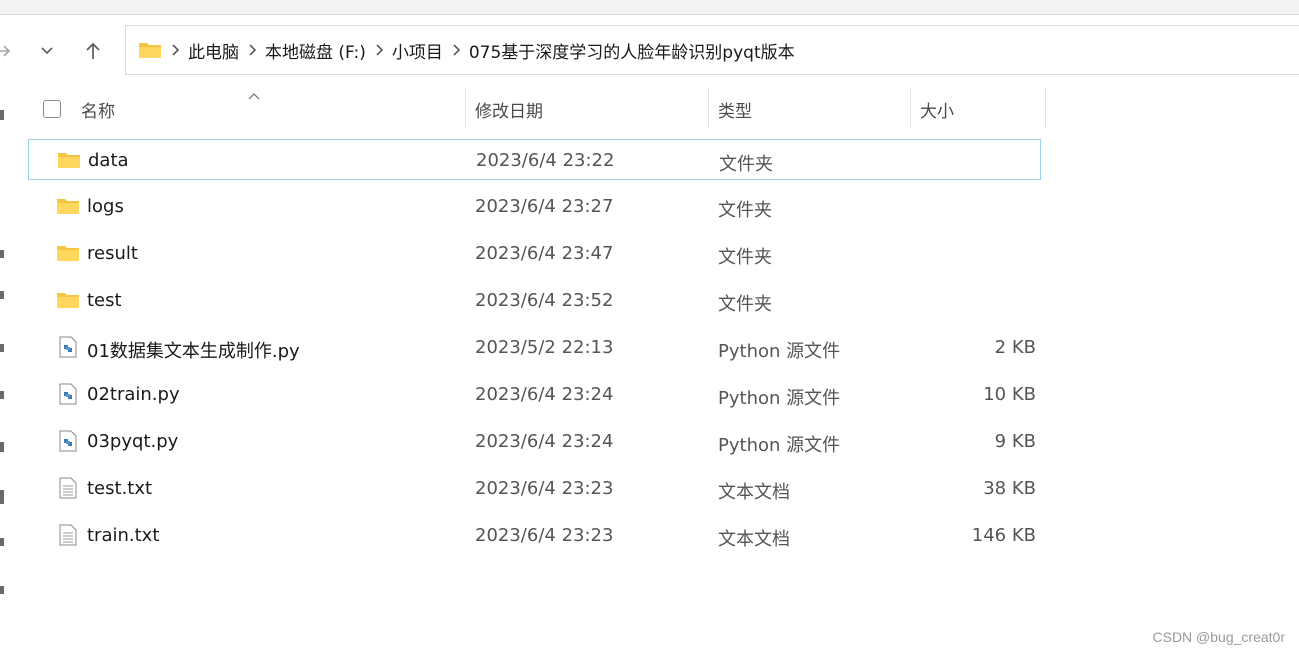 The width and height of the screenshot is (1299, 655). I want to click on file-size: 9 KB, so click(1015, 441).